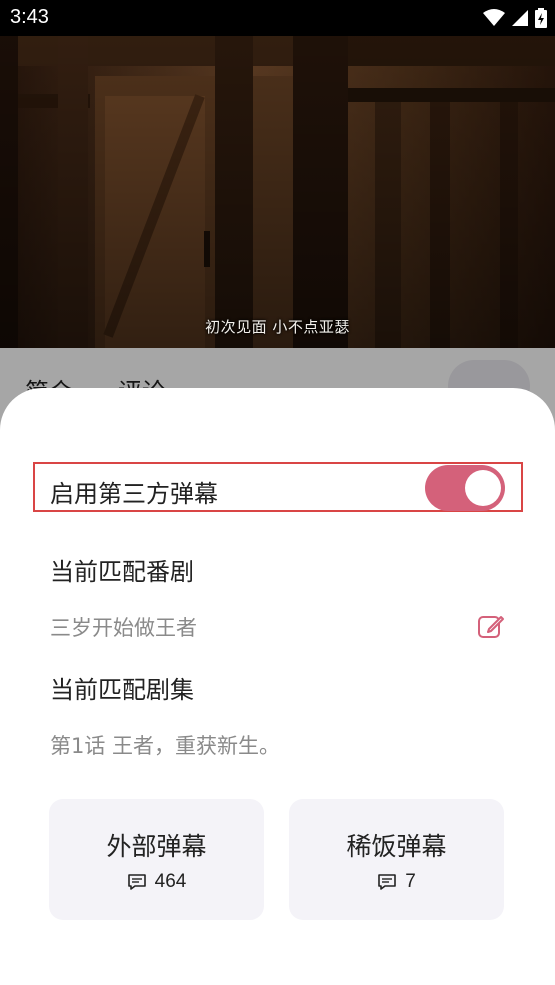  I want to click on matched-episode-value: 第1话 王者，重获新生。, so click(165, 746).